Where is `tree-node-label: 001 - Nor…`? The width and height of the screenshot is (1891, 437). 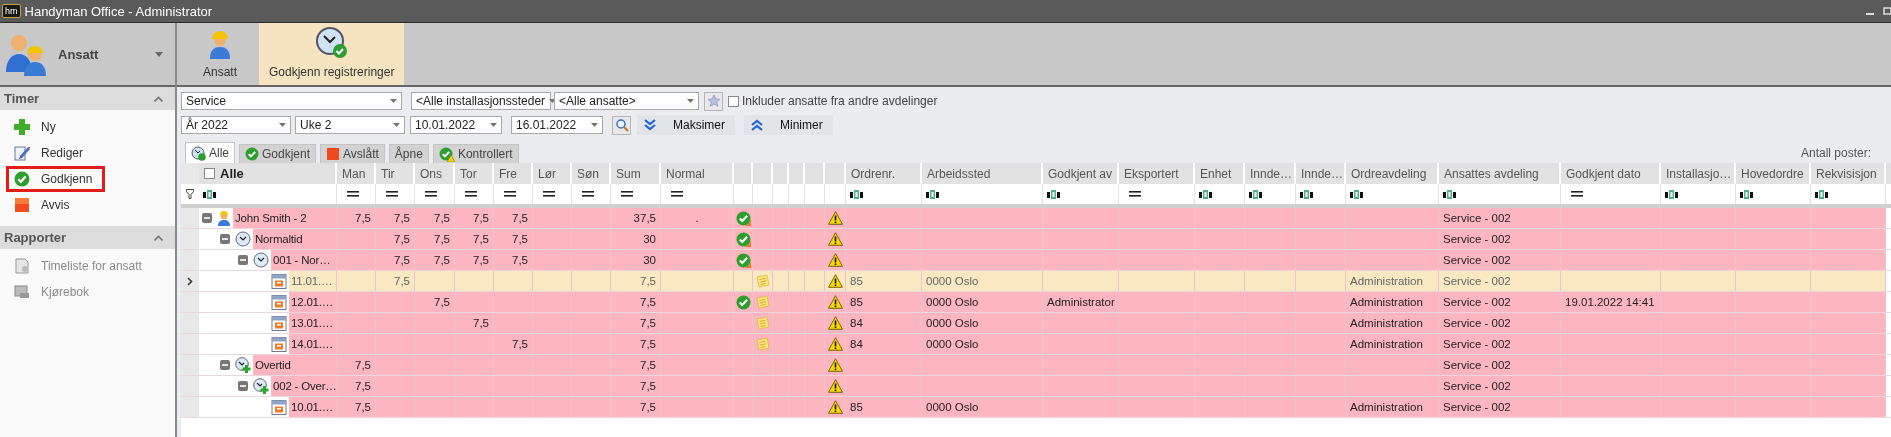 tree-node-label: 001 - Nor… is located at coordinates (303, 260).